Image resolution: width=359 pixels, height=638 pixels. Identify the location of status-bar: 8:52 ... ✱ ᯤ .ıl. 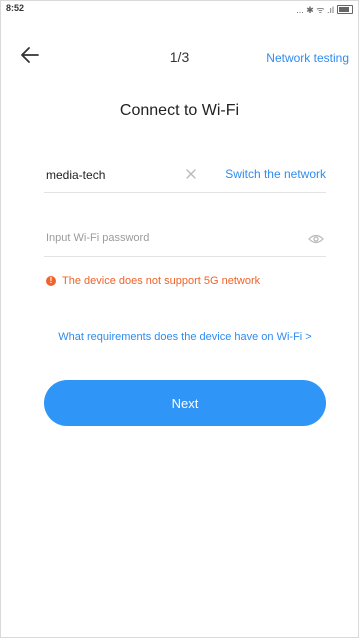
(179, 10).